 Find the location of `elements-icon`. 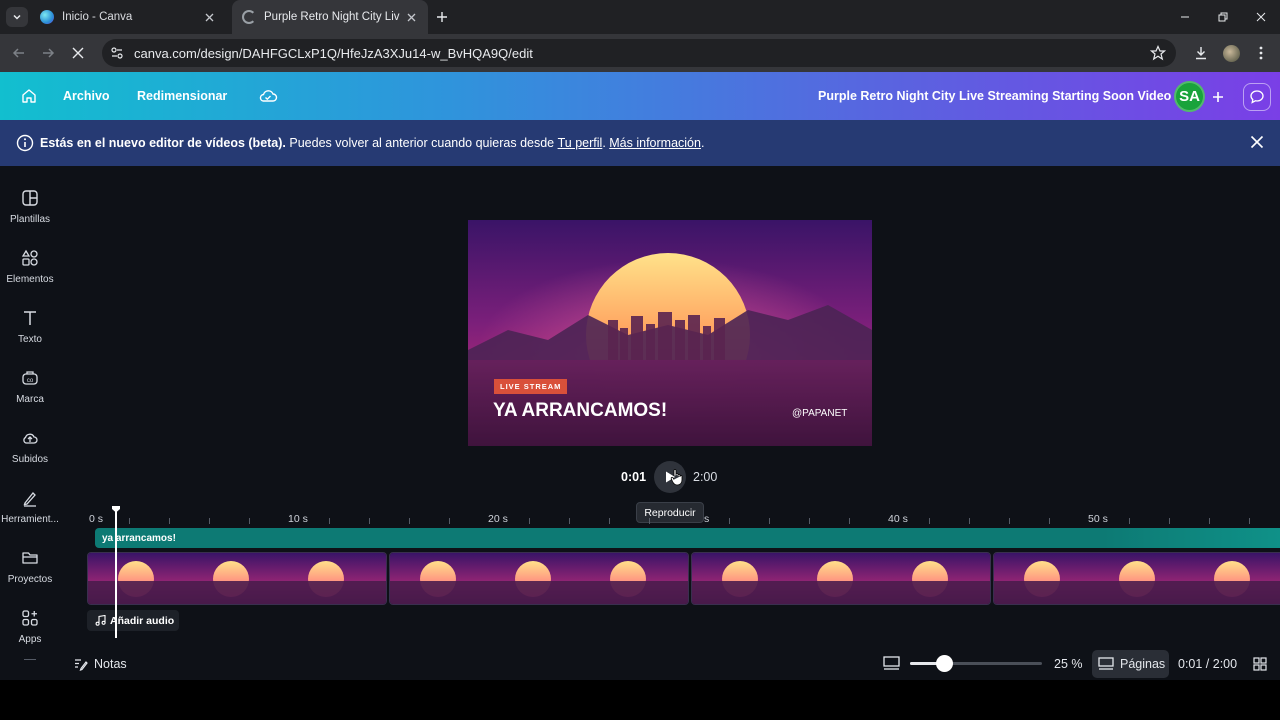

elements-icon is located at coordinates (30, 258).